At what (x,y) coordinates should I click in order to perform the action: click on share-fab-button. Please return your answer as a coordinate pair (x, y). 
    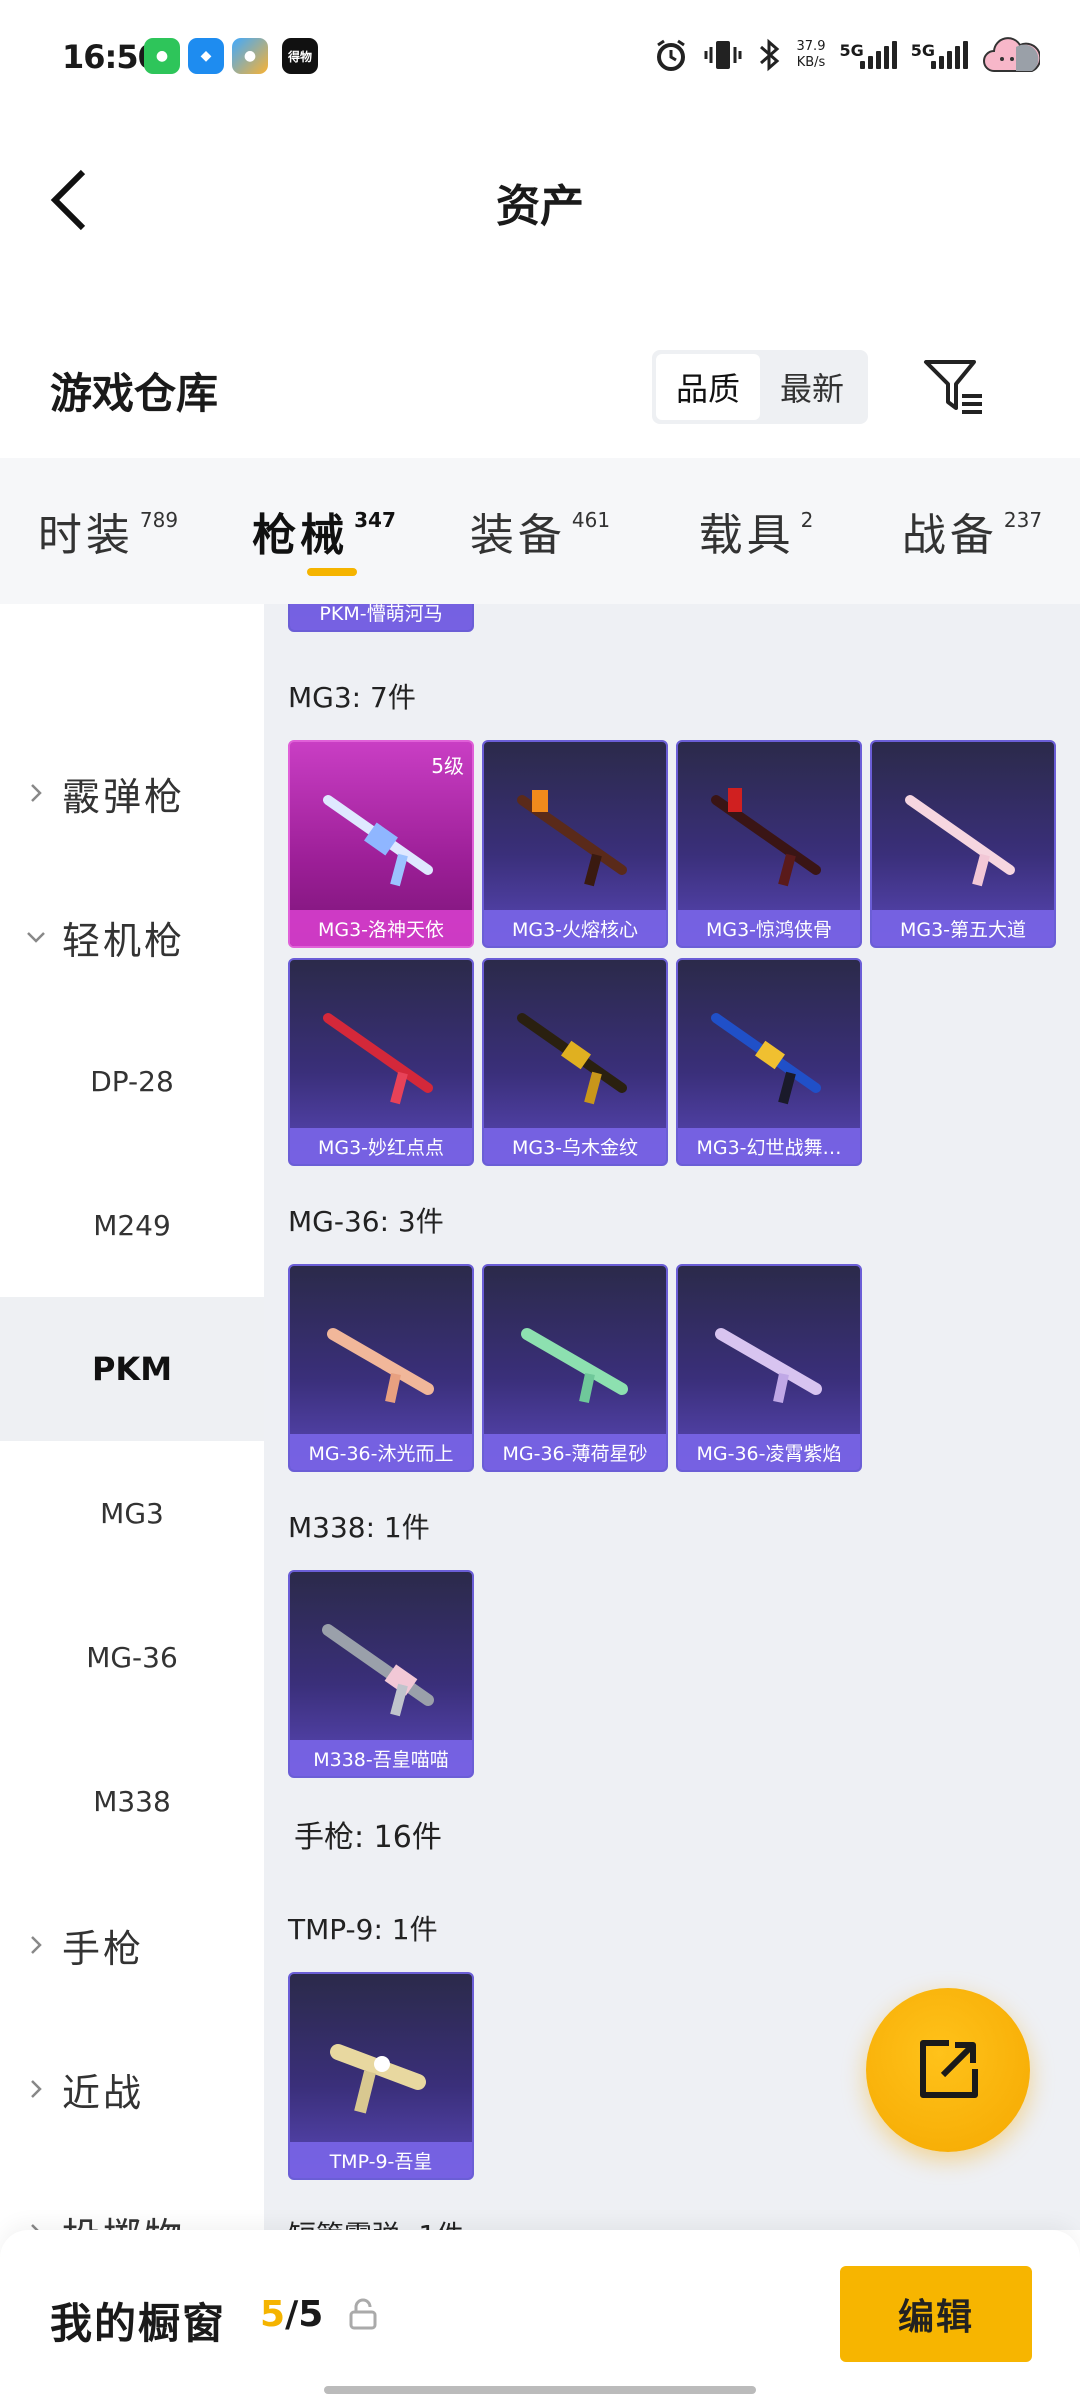
    Looking at the image, I should click on (948, 2070).